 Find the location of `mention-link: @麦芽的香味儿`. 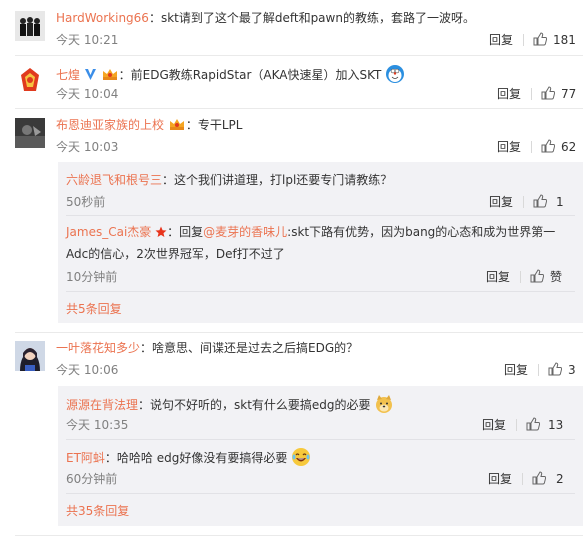

mention-link: @麦芽的香味儿 is located at coordinates (245, 232).